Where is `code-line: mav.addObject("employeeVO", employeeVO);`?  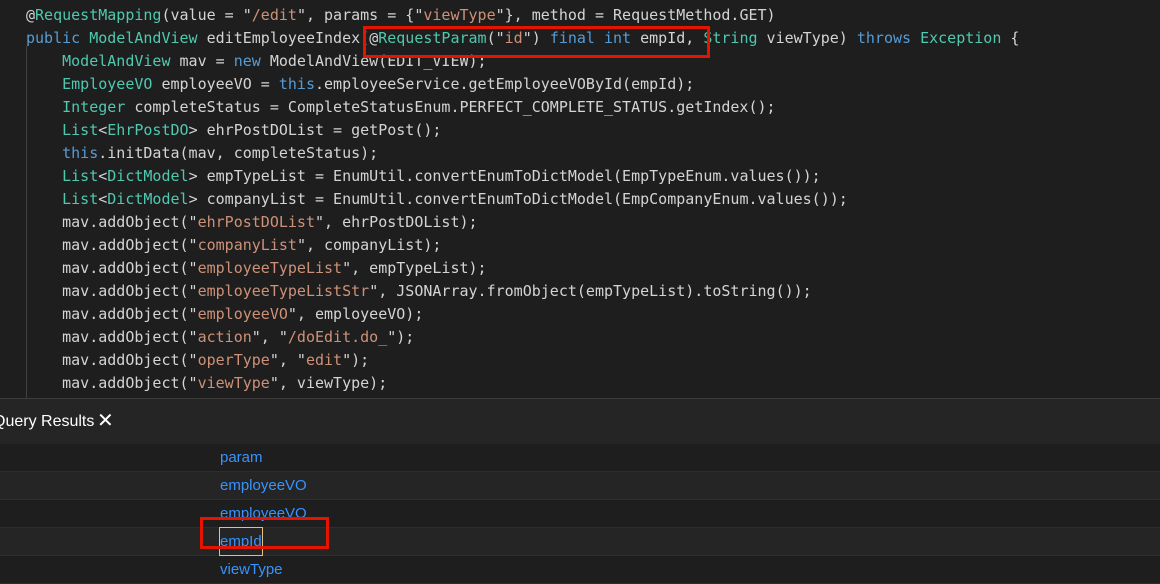 code-line: mav.addObject("employeeVO", employeeVO); is located at coordinates (224, 314).